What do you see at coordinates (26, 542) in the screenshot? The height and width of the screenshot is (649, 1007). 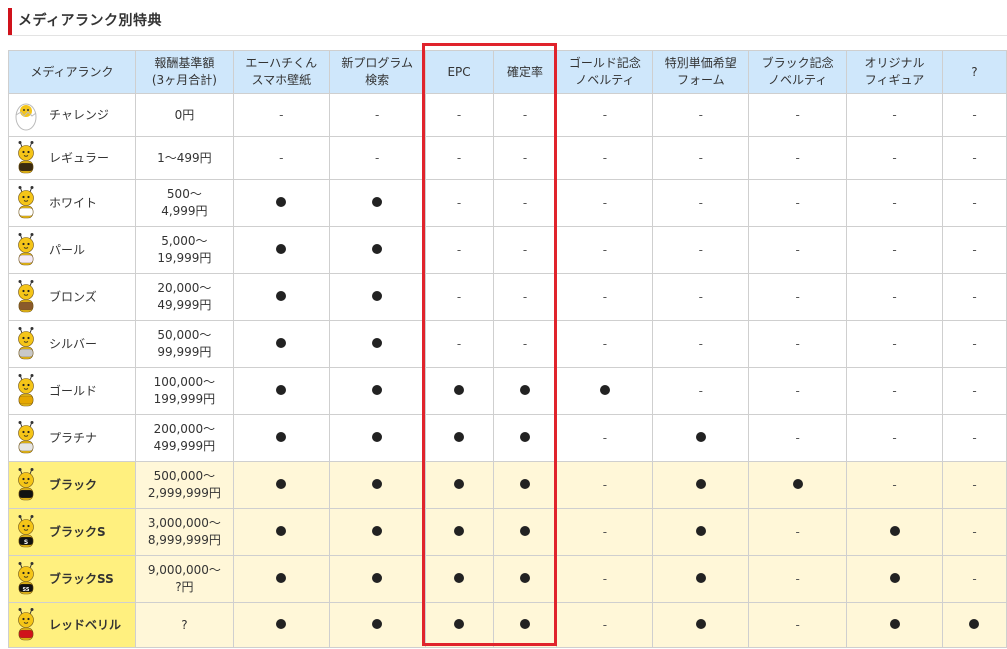 I see `svg-text: S` at bounding box center [26, 542].